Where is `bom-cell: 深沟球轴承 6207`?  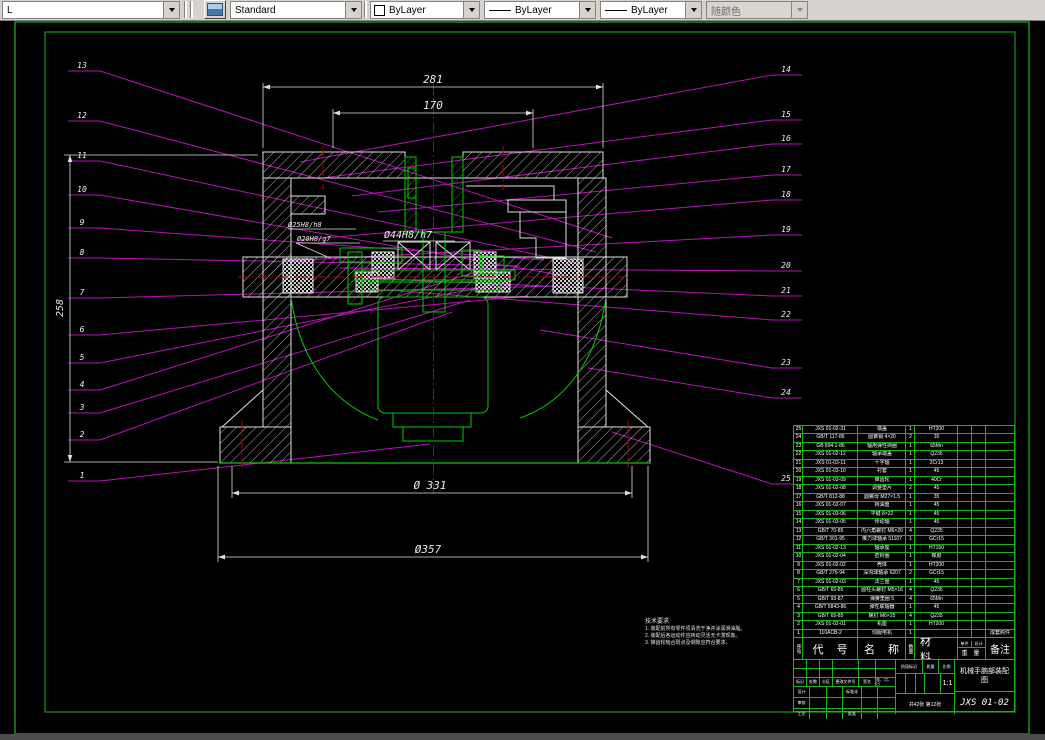
bom-cell: 深沟球轴承 6207 is located at coordinates (882, 574).